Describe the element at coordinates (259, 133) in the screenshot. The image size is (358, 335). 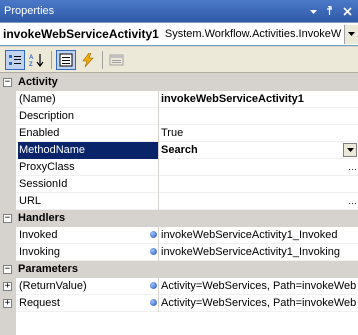
I see `property-value: True` at that location.